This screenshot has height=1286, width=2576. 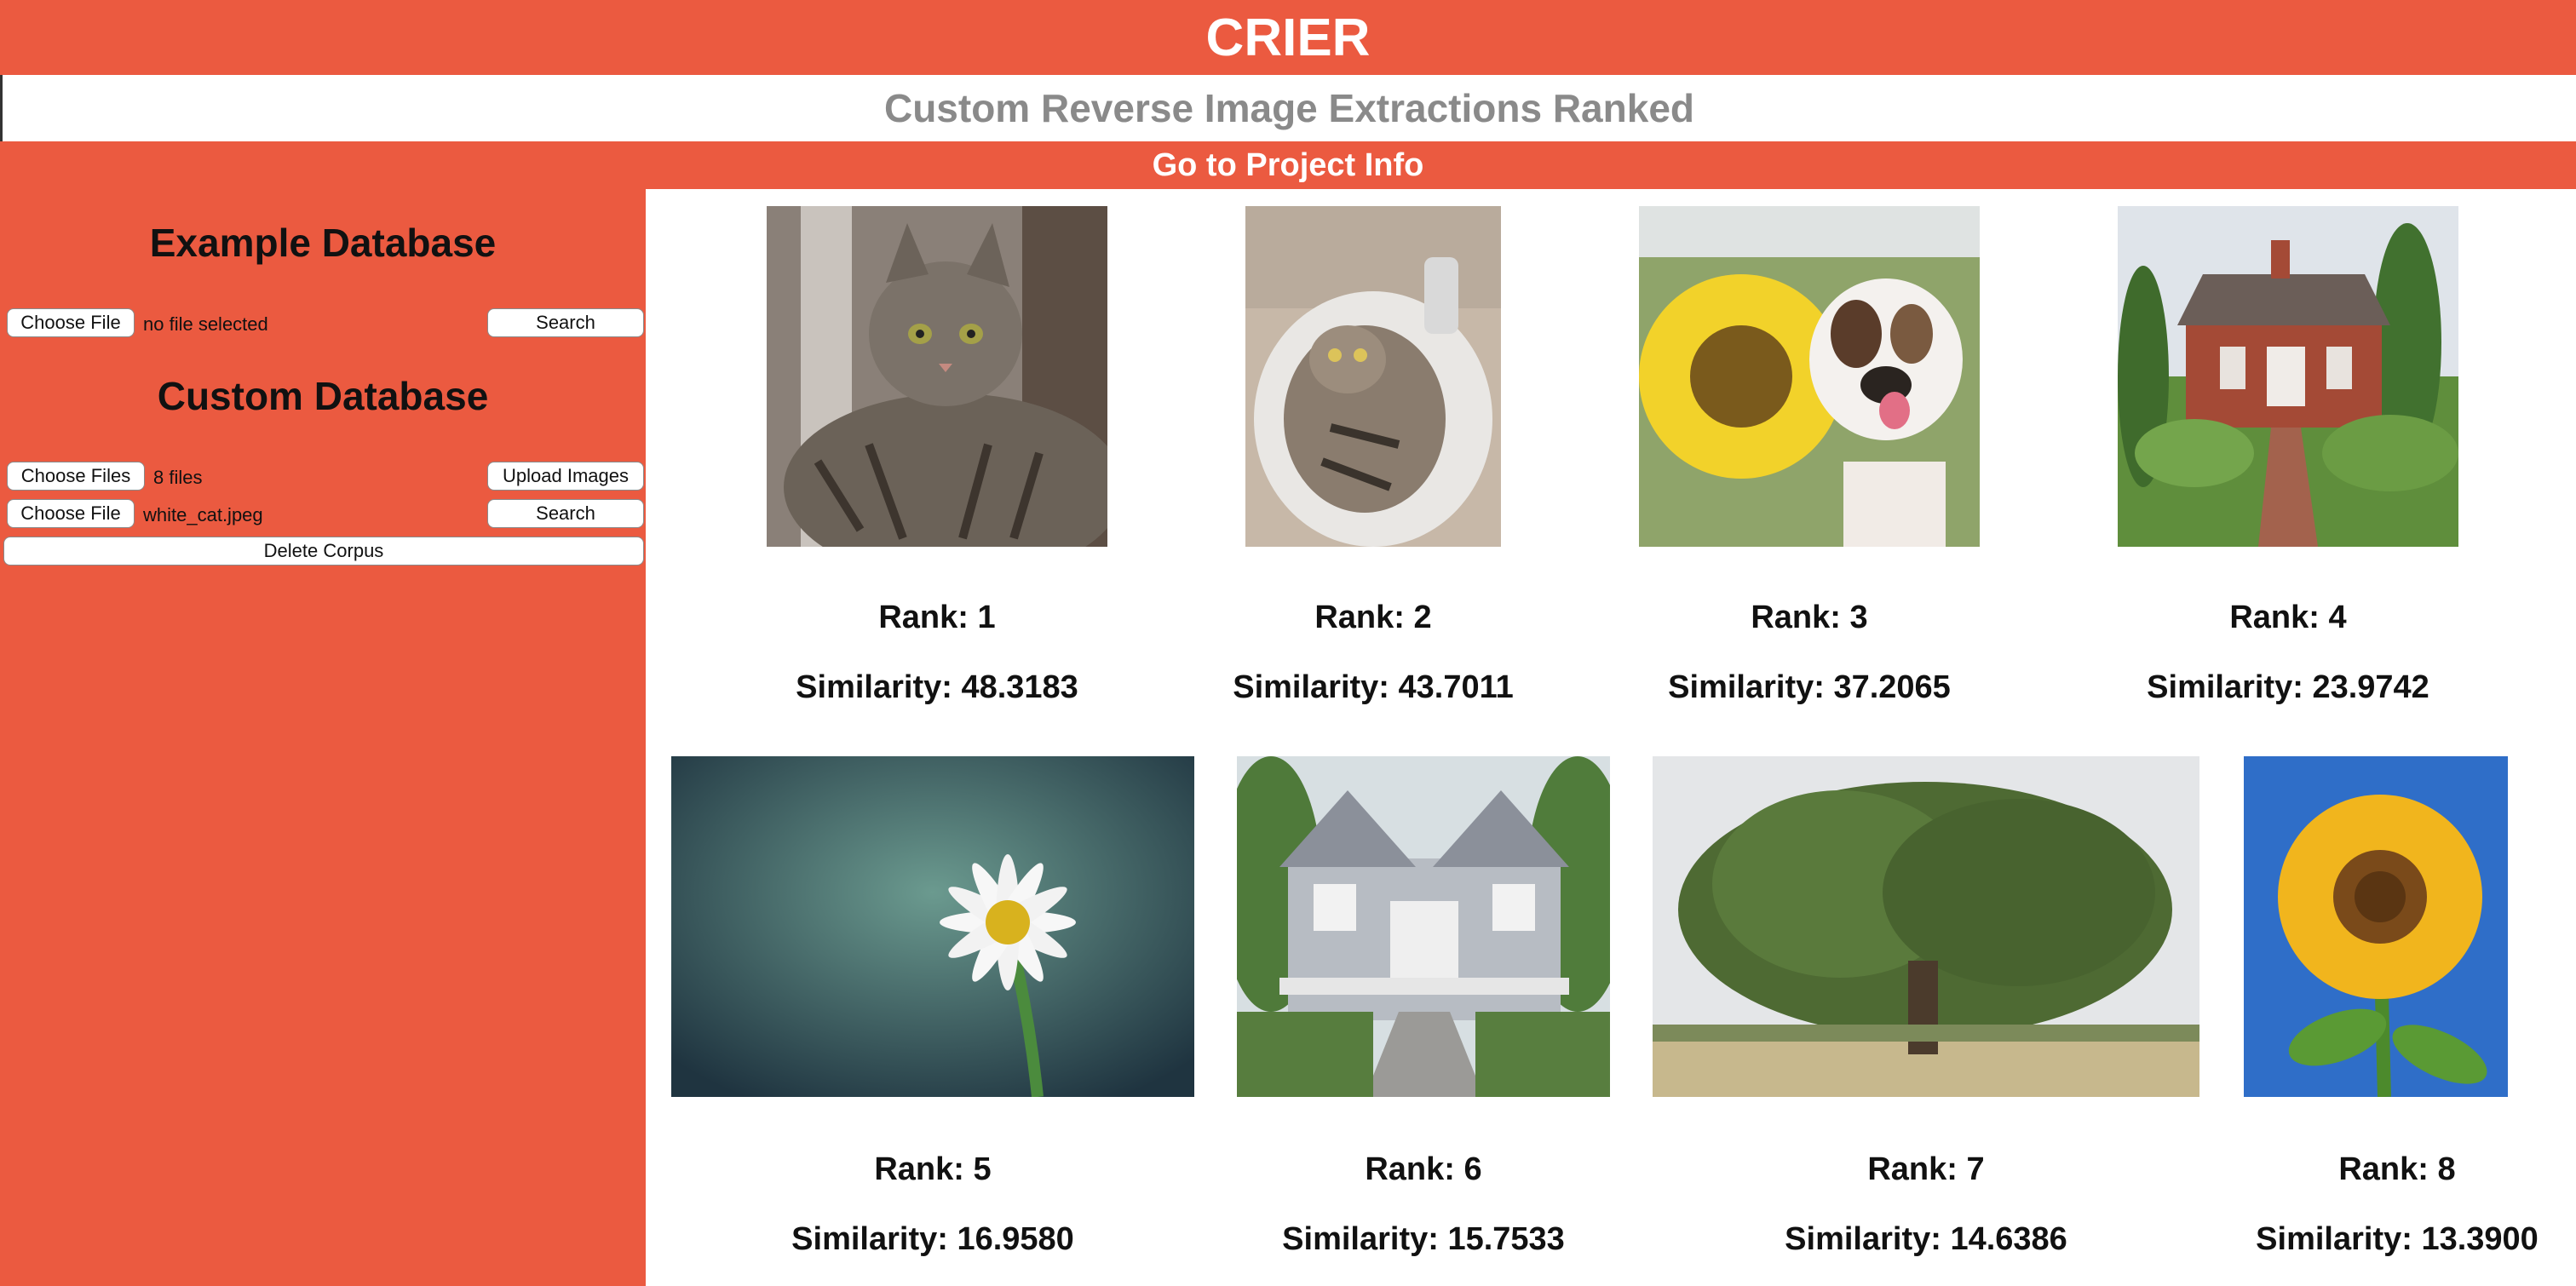 I want to click on example-search-button: Search, so click(x=566, y=322).